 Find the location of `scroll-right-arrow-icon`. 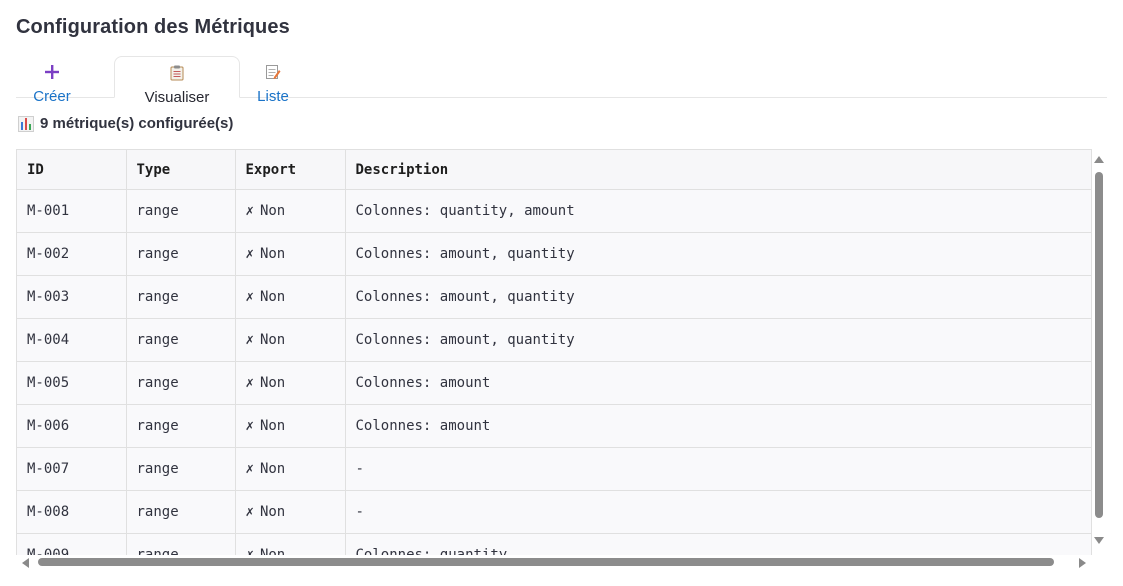

scroll-right-arrow-icon is located at coordinates (1082, 563).